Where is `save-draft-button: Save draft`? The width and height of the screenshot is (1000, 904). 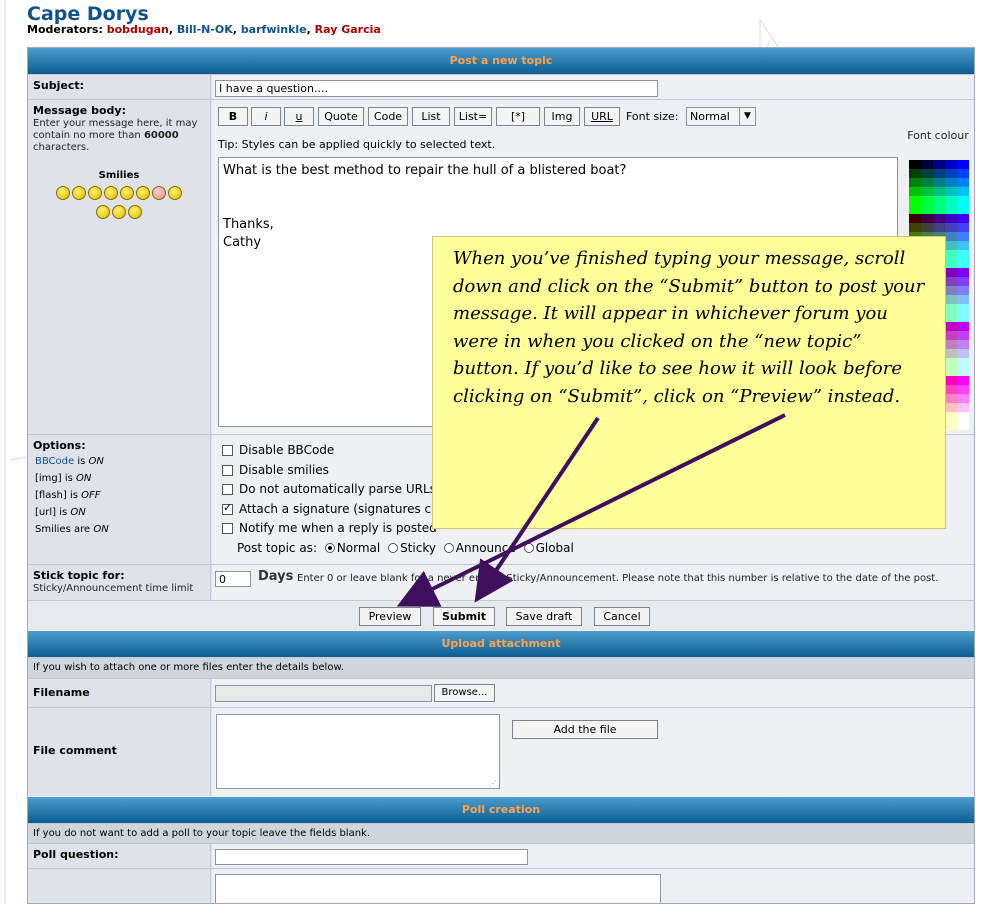
save-draft-button: Save draft is located at coordinates (544, 616).